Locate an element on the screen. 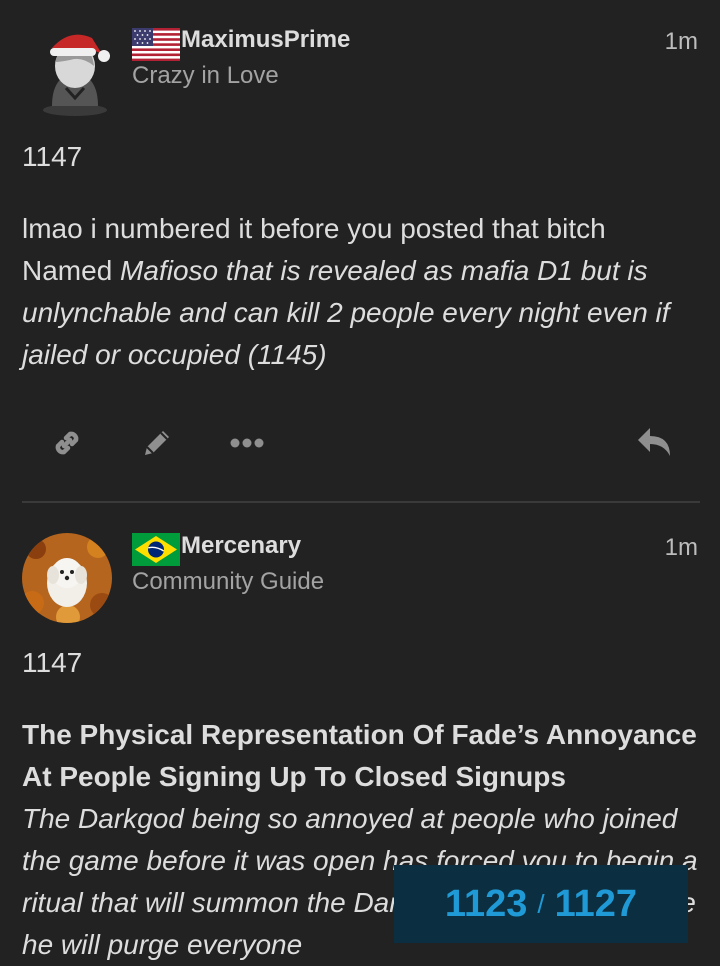 This screenshot has width=720, height=966. link-icon is located at coordinates (67, 443).